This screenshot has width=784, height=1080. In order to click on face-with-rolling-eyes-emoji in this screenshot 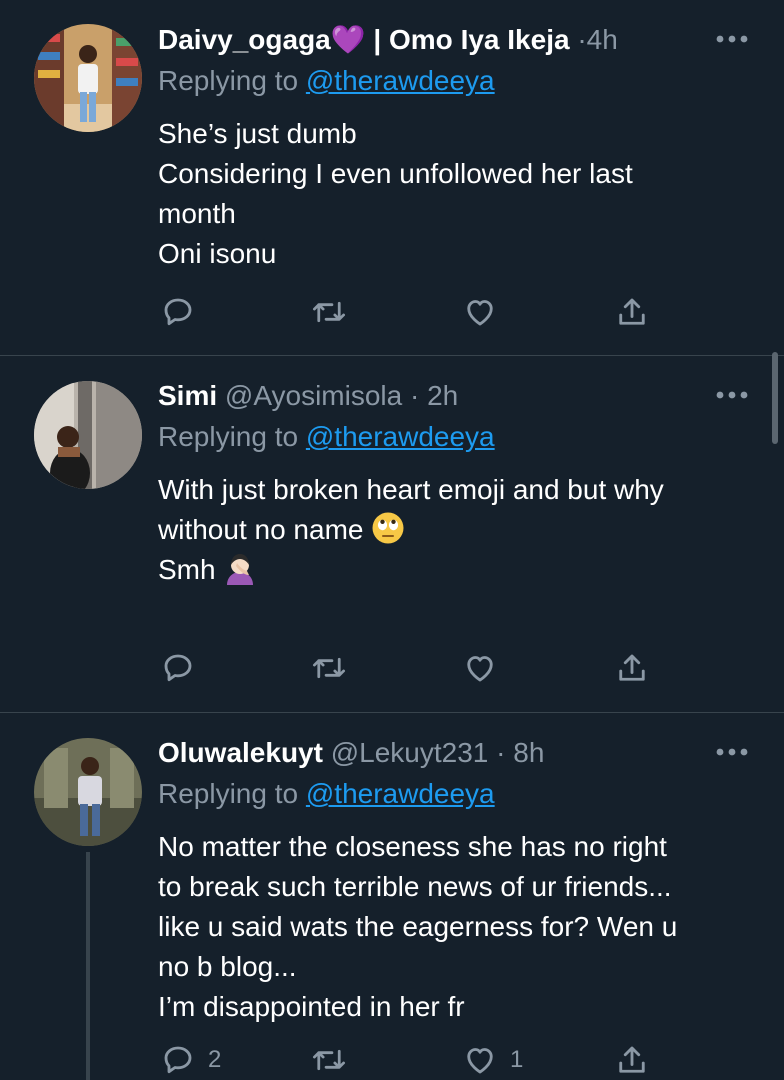, I will do `click(388, 528)`.